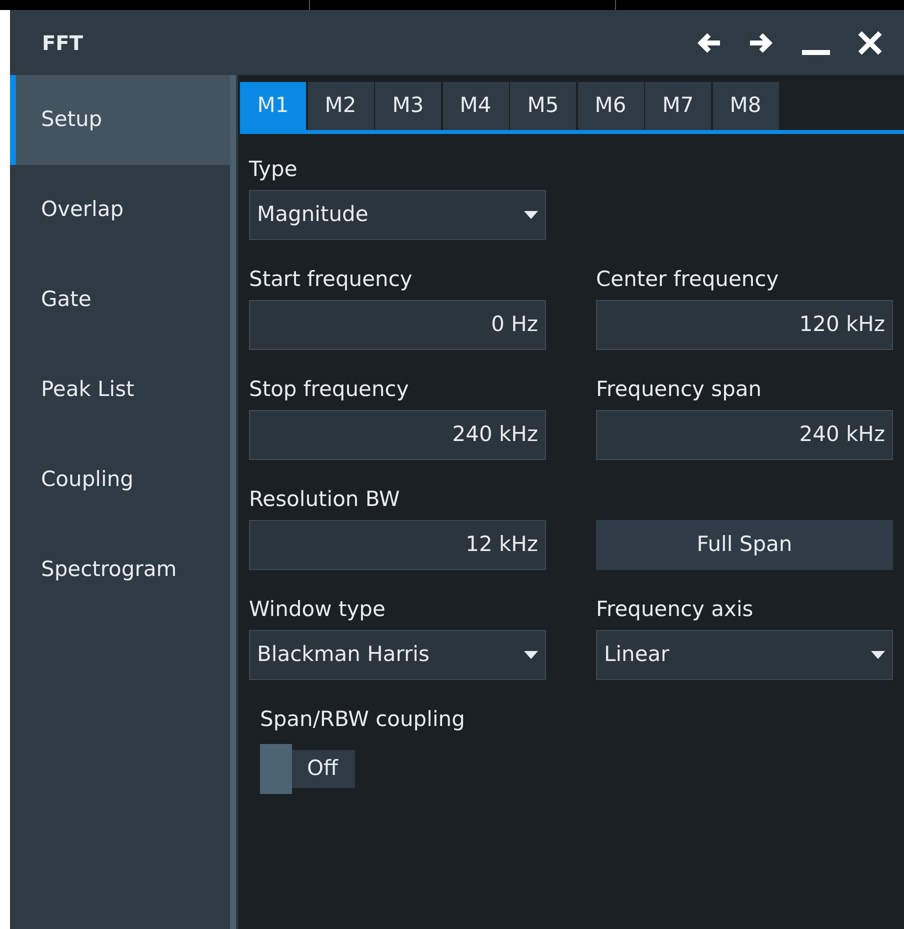  I want to click on sidebar-item: Gate, so click(120, 300).